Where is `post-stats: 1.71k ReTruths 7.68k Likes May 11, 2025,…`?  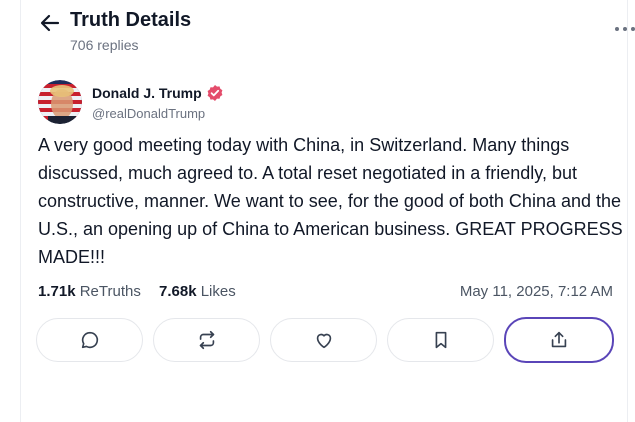 post-stats: 1.71k ReTruths 7.68k Likes May 11, 2025,… is located at coordinates (325, 293).